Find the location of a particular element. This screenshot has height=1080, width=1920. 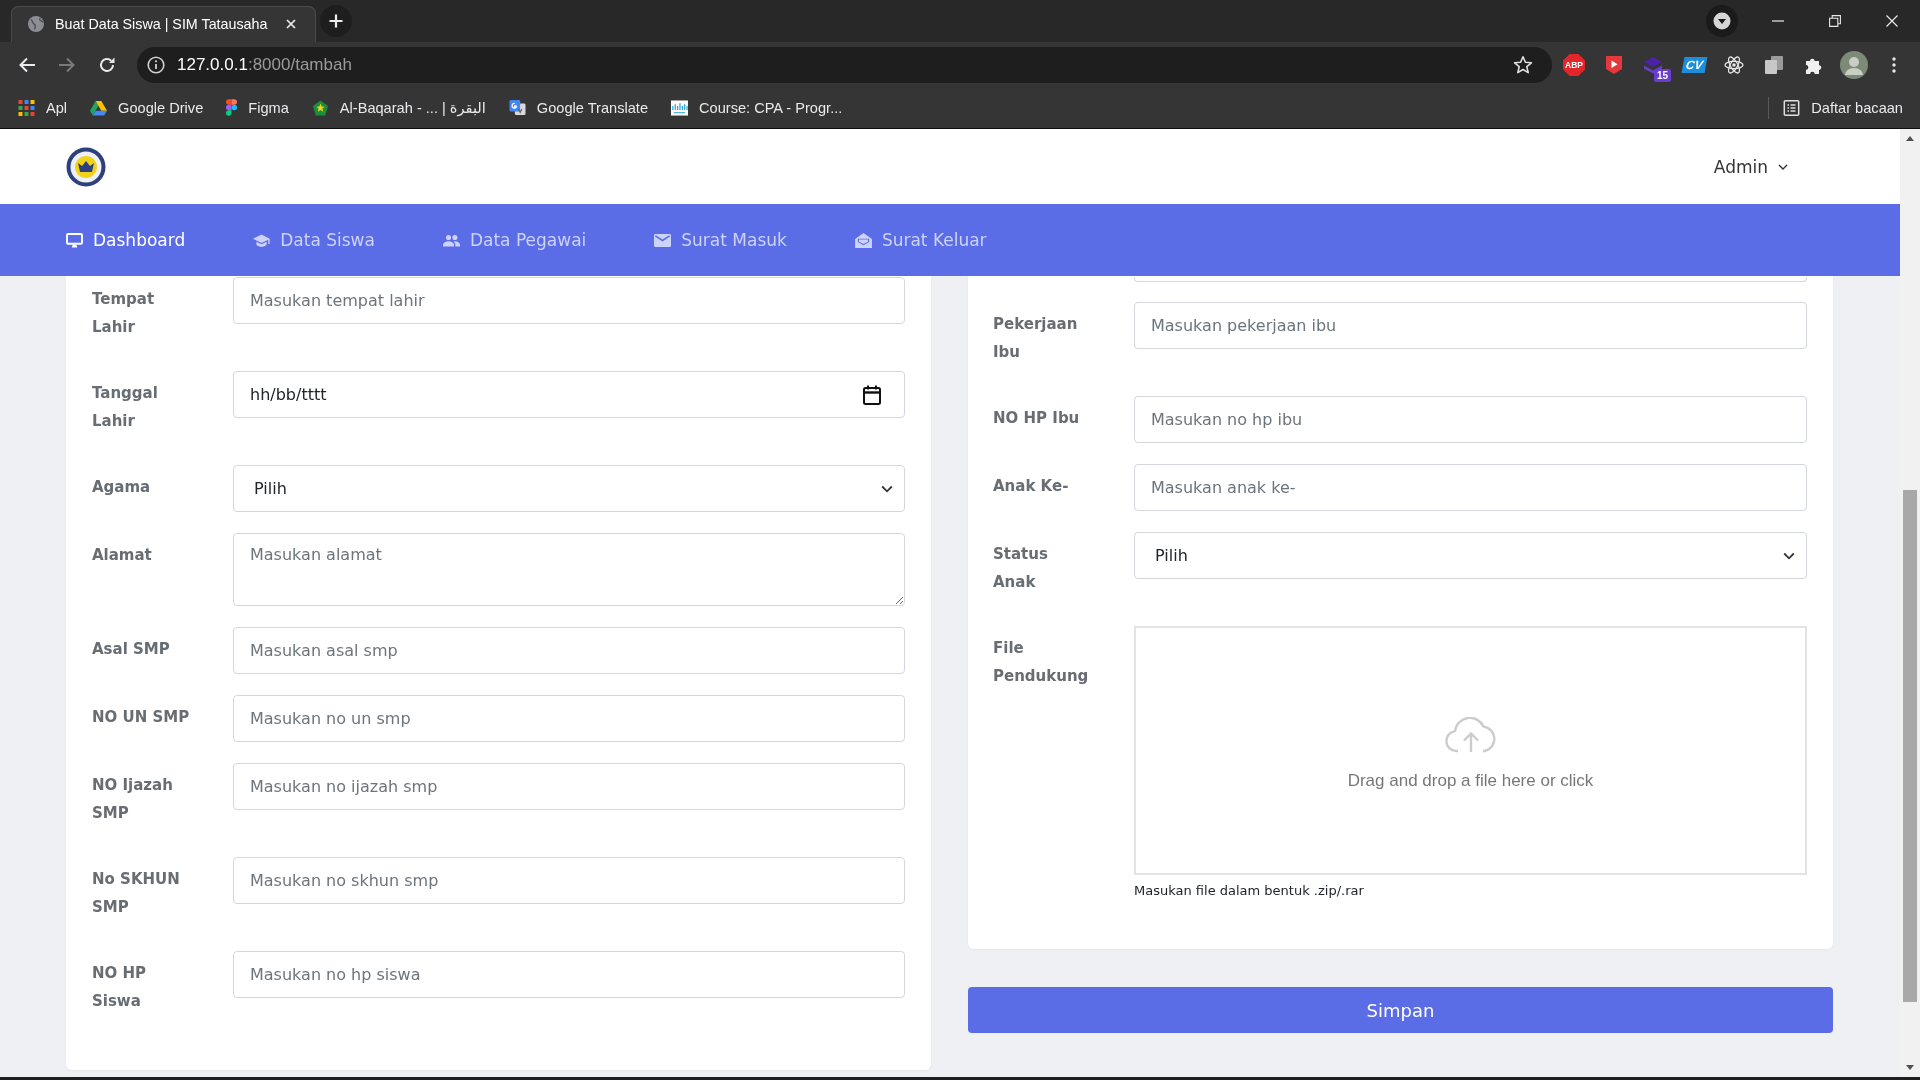

atom-icon is located at coordinates (1734, 65).